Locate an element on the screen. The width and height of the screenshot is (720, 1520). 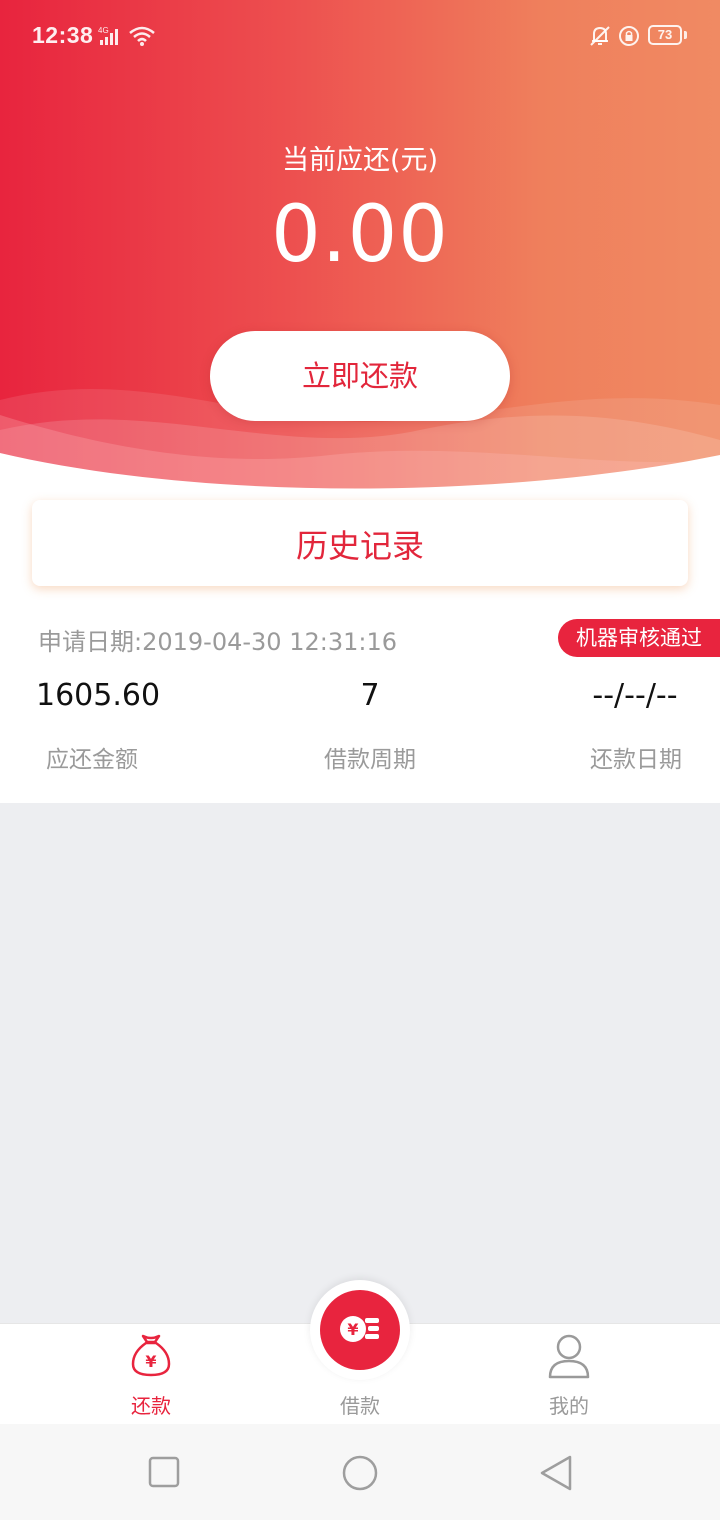
tab-borrow: 借款 is located at coordinates (360, 1377).